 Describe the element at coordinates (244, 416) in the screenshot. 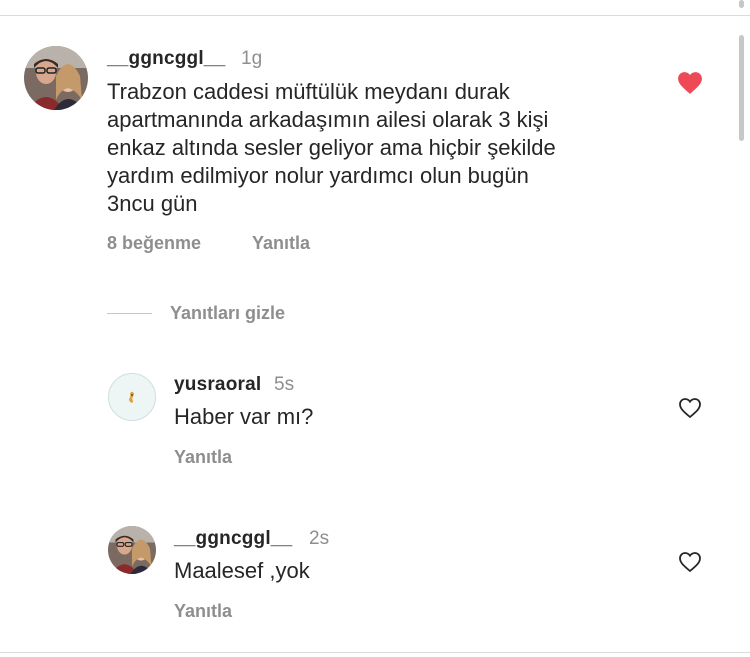

I see `reply-text: Haber var mı?` at that location.